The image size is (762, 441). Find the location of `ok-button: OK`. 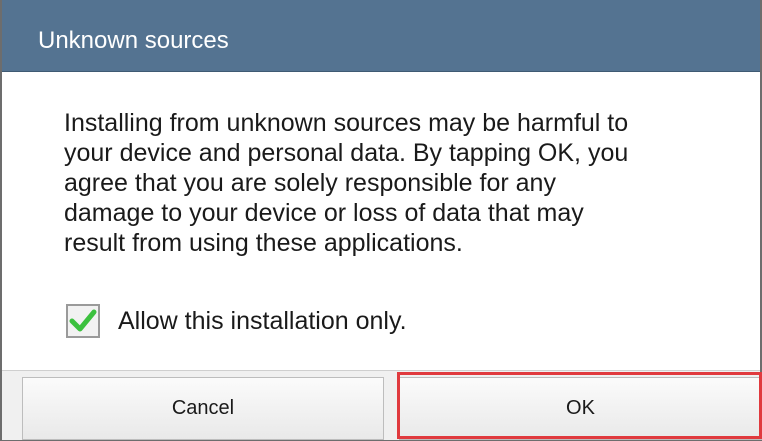

ok-button: OK is located at coordinates (580, 408).